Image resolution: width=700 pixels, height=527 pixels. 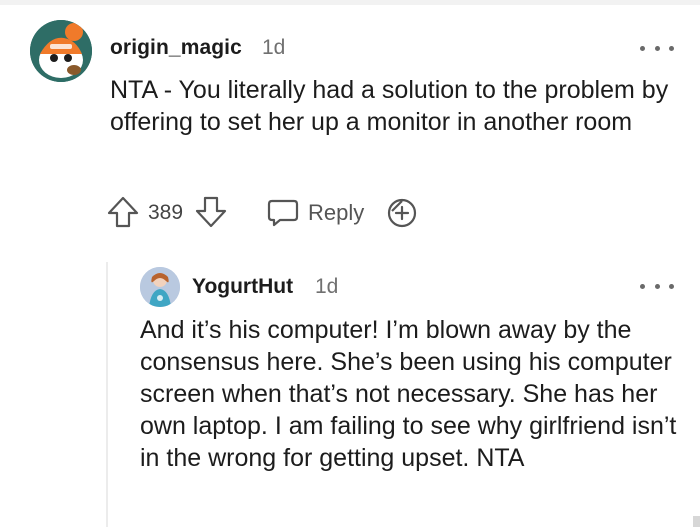 I want to click on comment-bubble-icon, so click(x=283, y=213).